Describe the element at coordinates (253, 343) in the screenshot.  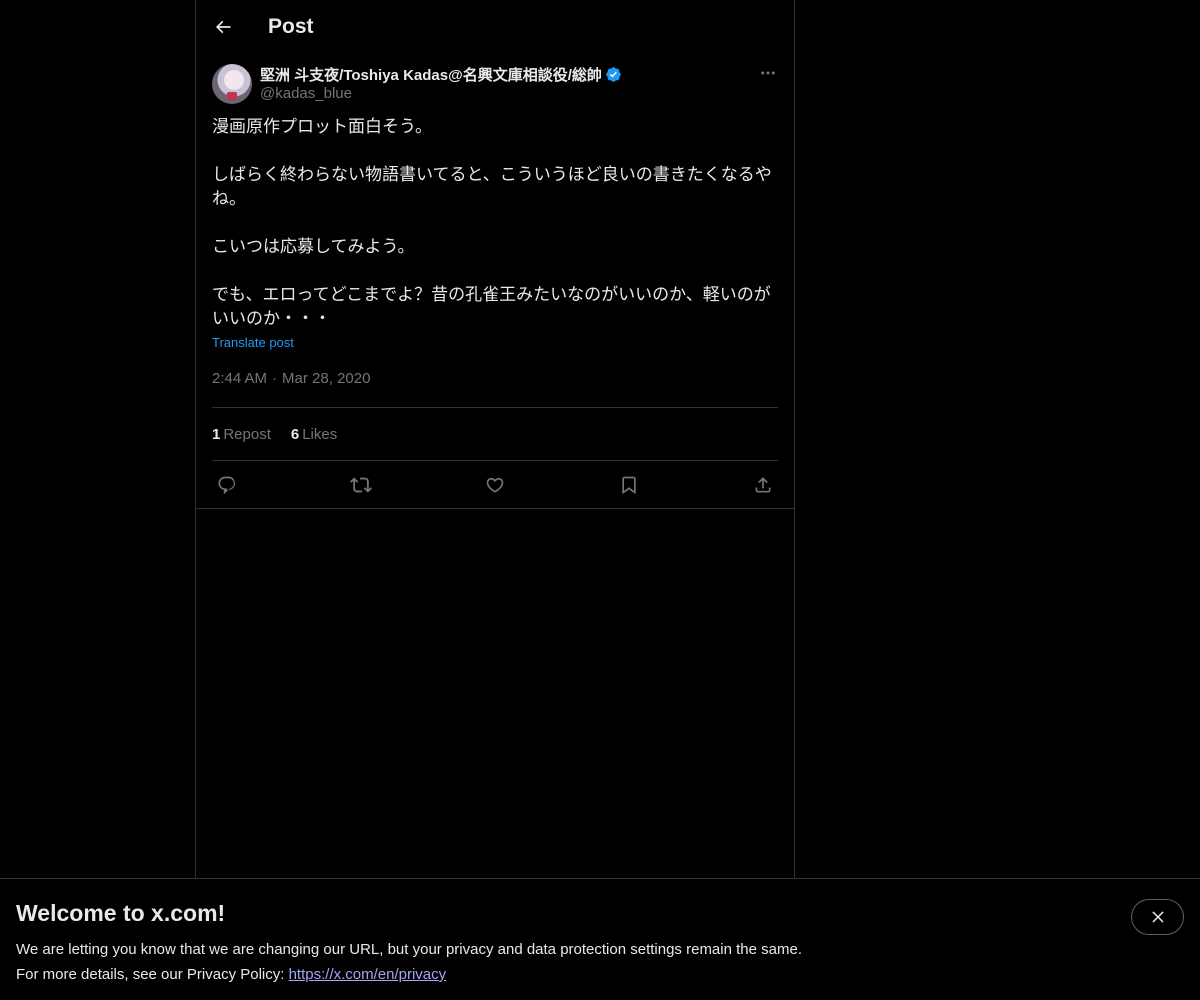
I see `translate-post-link: Translate post` at that location.